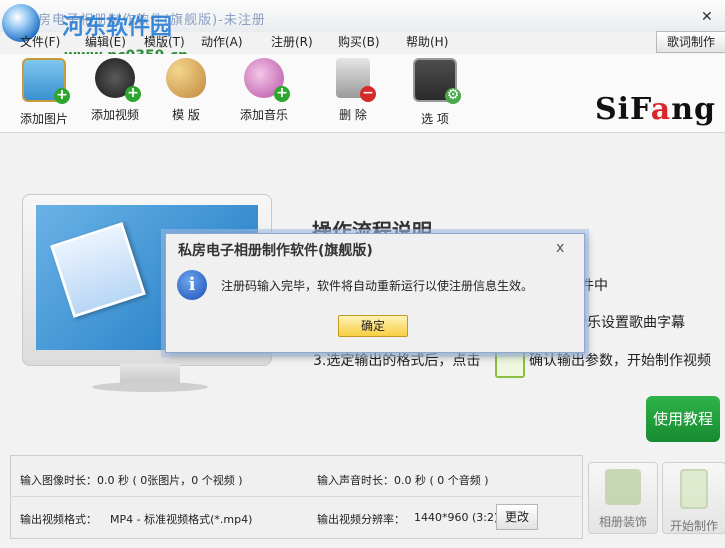 Image resolution: width=725 pixels, height=548 pixels. I want to click on brand-accent: a, so click(661, 109).